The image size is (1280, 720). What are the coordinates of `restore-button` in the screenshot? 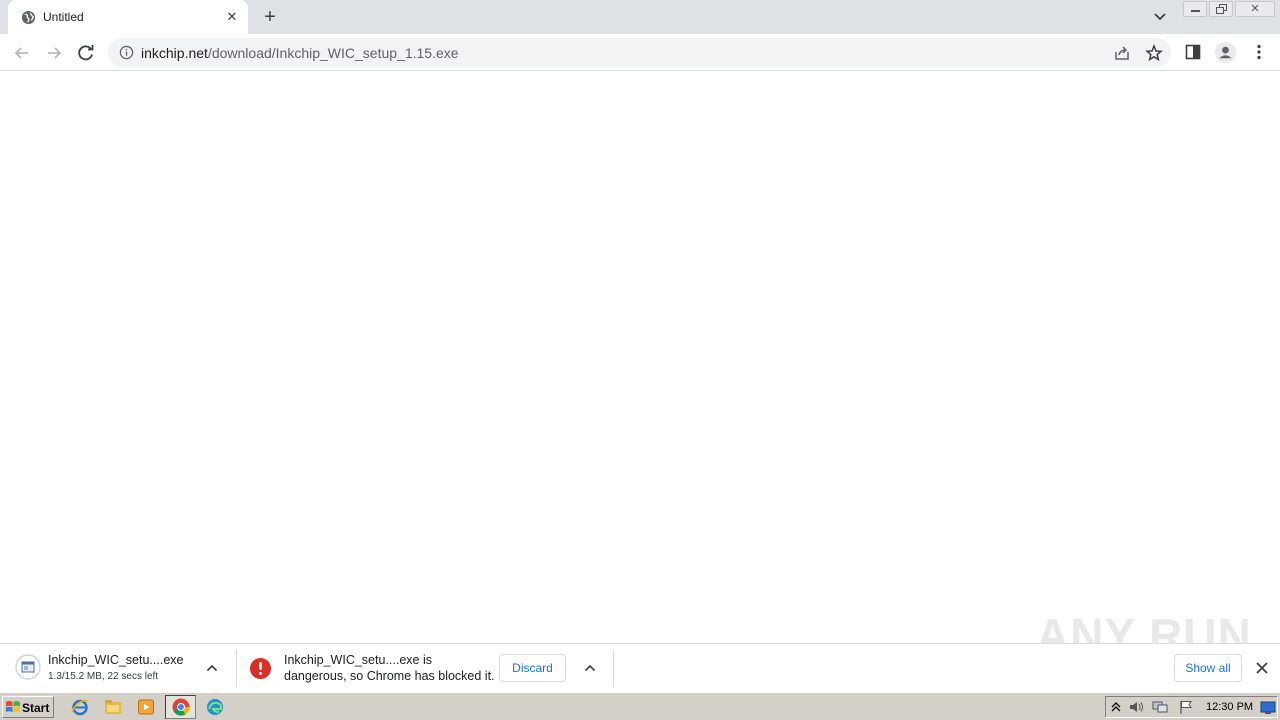 It's located at (1221, 9).